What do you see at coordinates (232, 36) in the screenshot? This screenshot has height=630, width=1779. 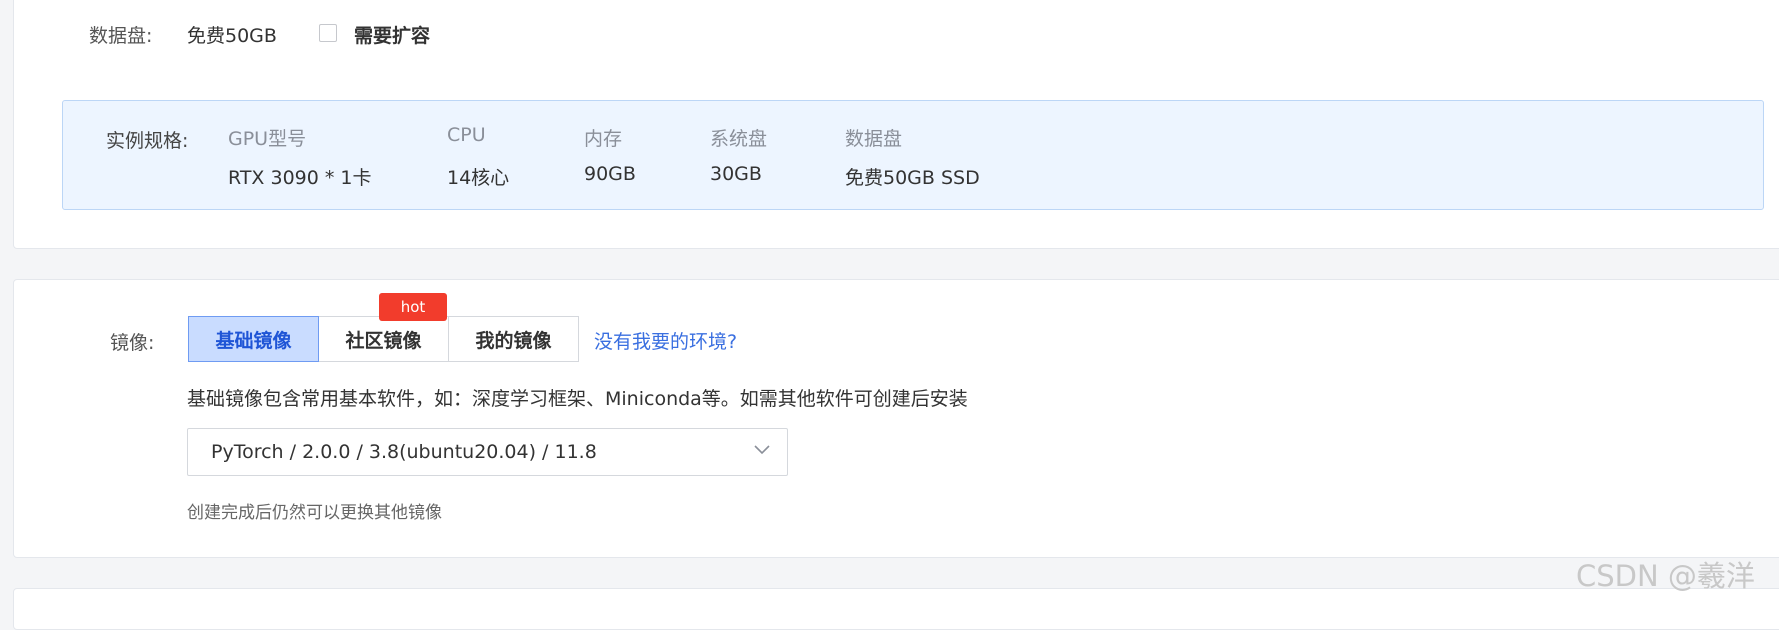 I see `data-disk-value: 免费50GB` at bounding box center [232, 36].